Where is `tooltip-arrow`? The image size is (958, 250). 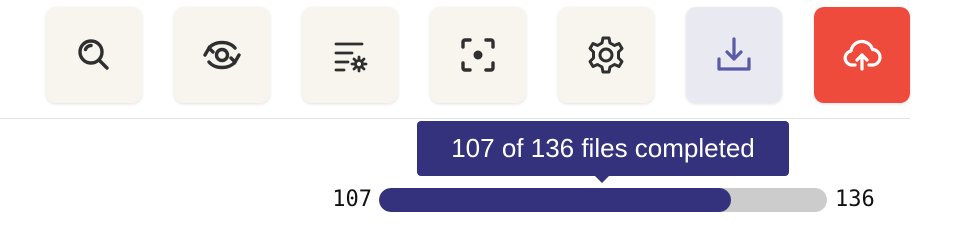 tooltip-arrow is located at coordinates (602, 179).